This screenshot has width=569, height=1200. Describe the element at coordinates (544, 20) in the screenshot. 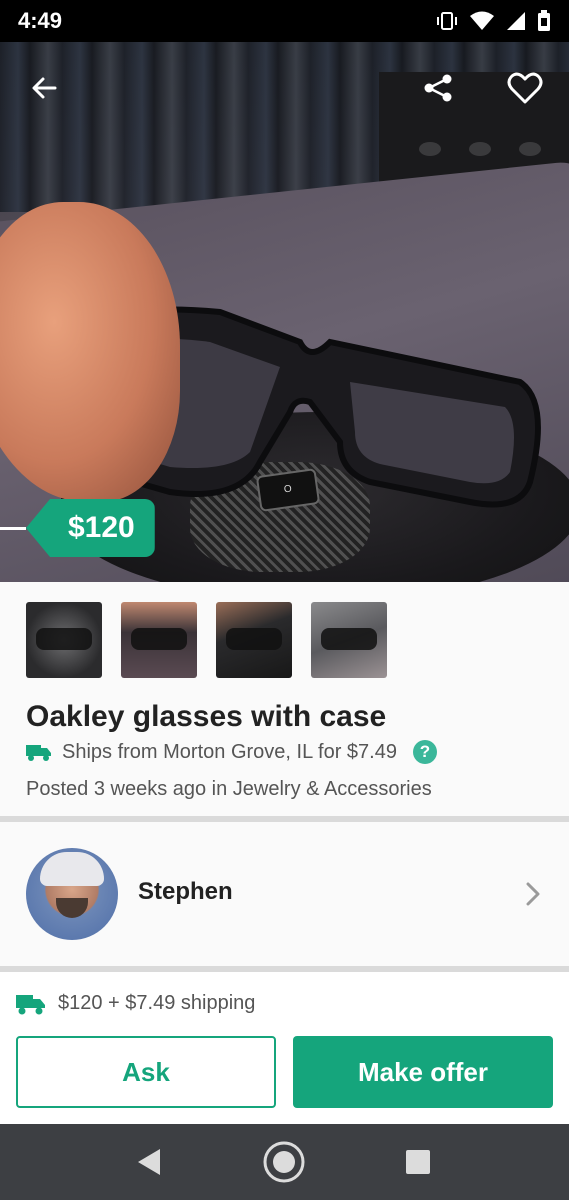

I see `battery-icon` at that location.